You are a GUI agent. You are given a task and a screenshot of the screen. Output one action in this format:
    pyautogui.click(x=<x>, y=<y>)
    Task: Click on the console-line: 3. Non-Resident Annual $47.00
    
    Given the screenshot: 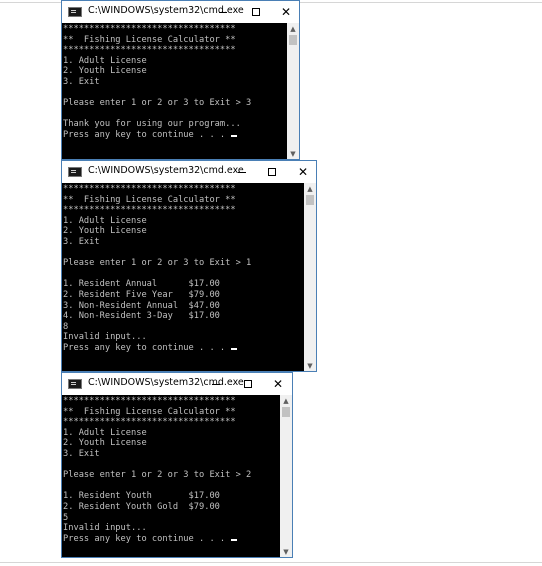 What is the action you would take?
    pyautogui.click(x=141, y=305)
    